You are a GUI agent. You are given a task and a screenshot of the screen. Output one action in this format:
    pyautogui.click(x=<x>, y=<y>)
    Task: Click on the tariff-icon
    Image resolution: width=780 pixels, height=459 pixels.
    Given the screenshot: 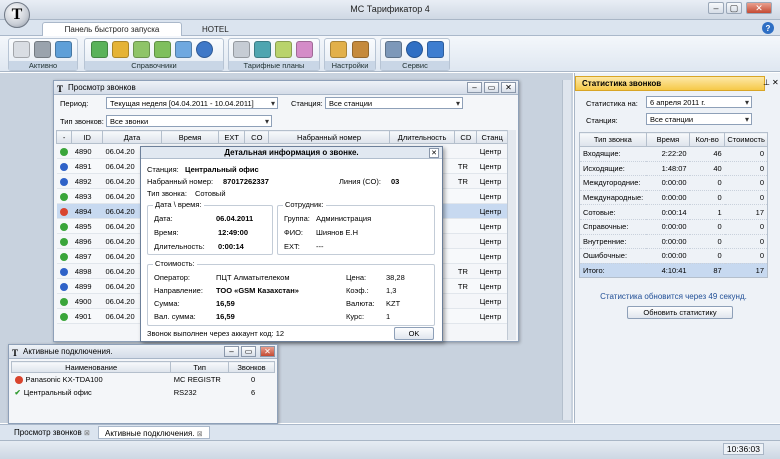 What is the action you would take?
    pyautogui.click(x=262, y=49)
    